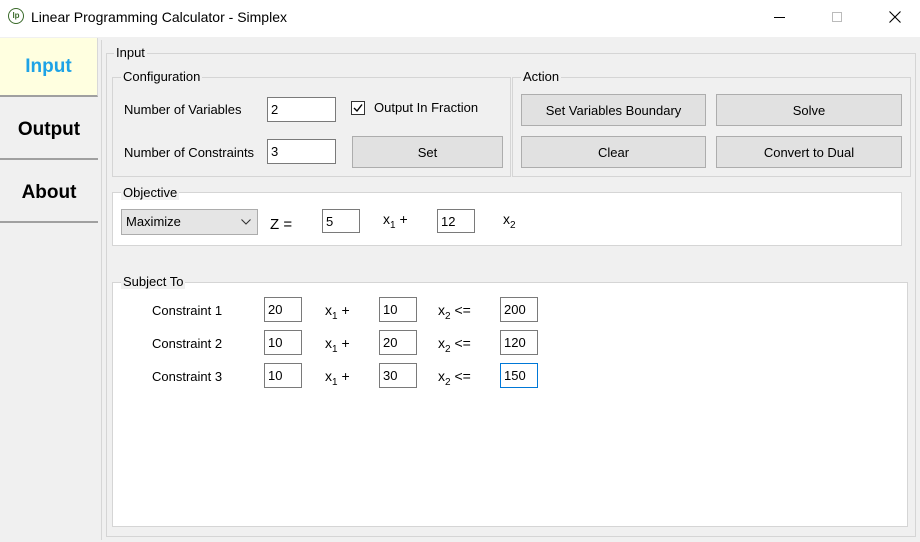 The image size is (920, 542). I want to click on constraint-label: Constraint 2, so click(187, 343).